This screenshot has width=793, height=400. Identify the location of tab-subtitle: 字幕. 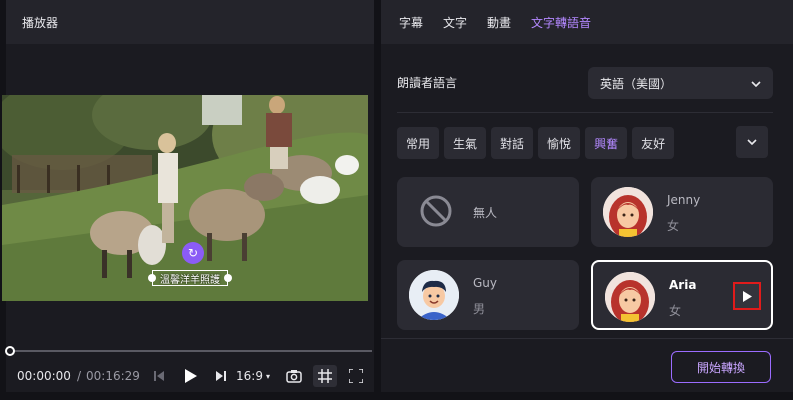
(411, 22).